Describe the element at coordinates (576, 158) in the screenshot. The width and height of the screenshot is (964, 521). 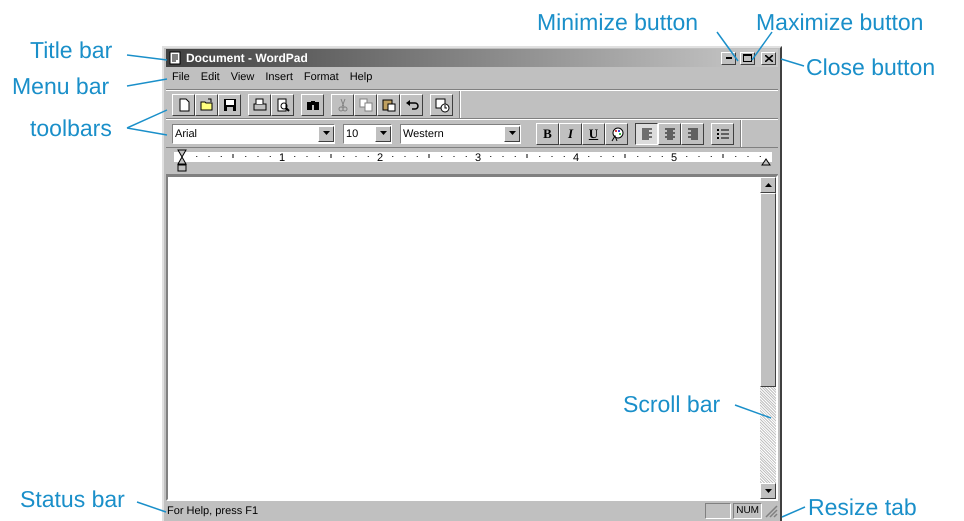
I see `ruler-number: 4` at that location.